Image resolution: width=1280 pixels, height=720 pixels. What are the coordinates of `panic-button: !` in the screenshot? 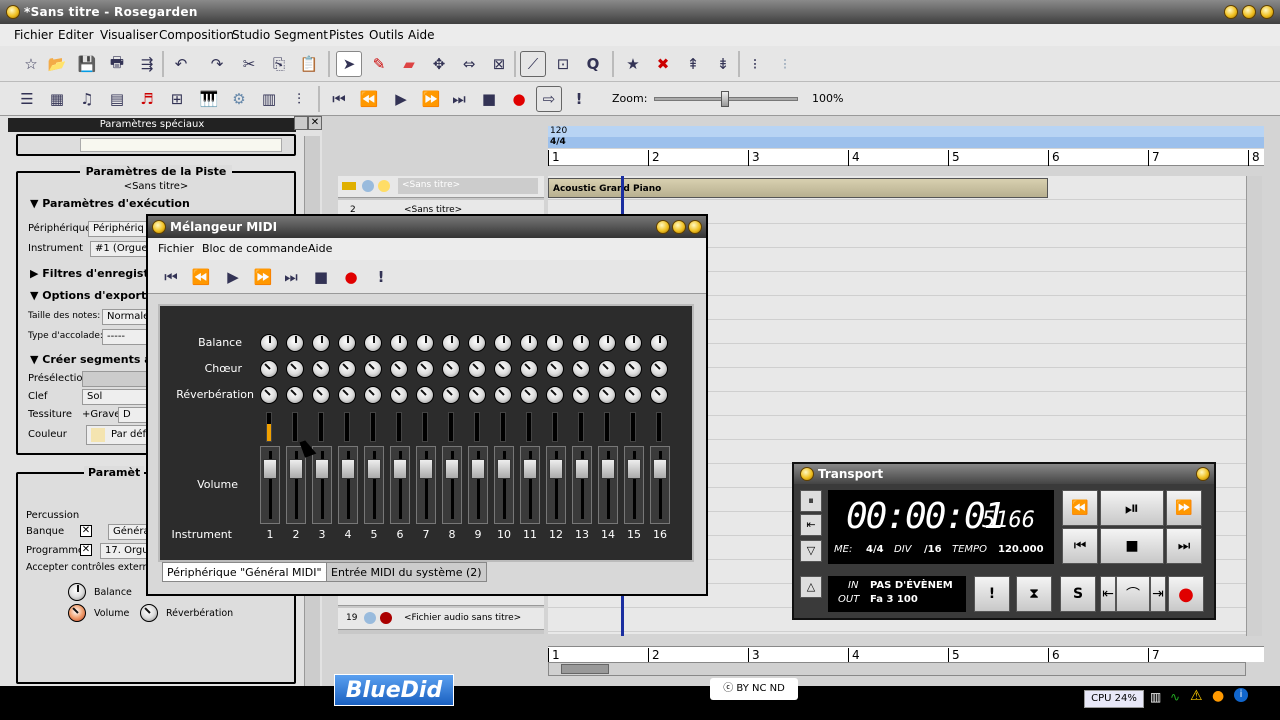 It's located at (992, 594).